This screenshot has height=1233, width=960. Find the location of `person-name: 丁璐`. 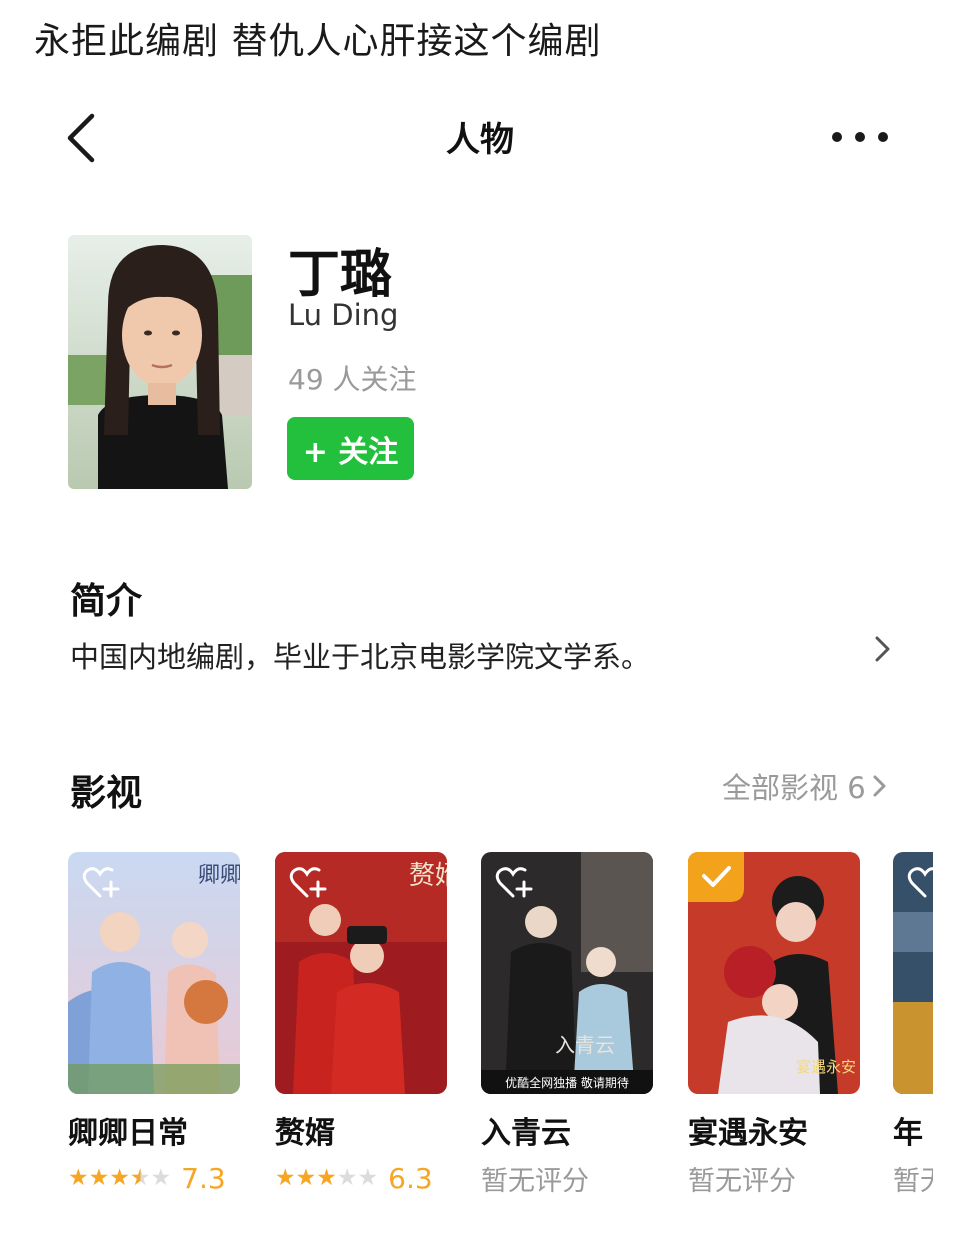

person-name: 丁璐 is located at coordinates (340, 275).